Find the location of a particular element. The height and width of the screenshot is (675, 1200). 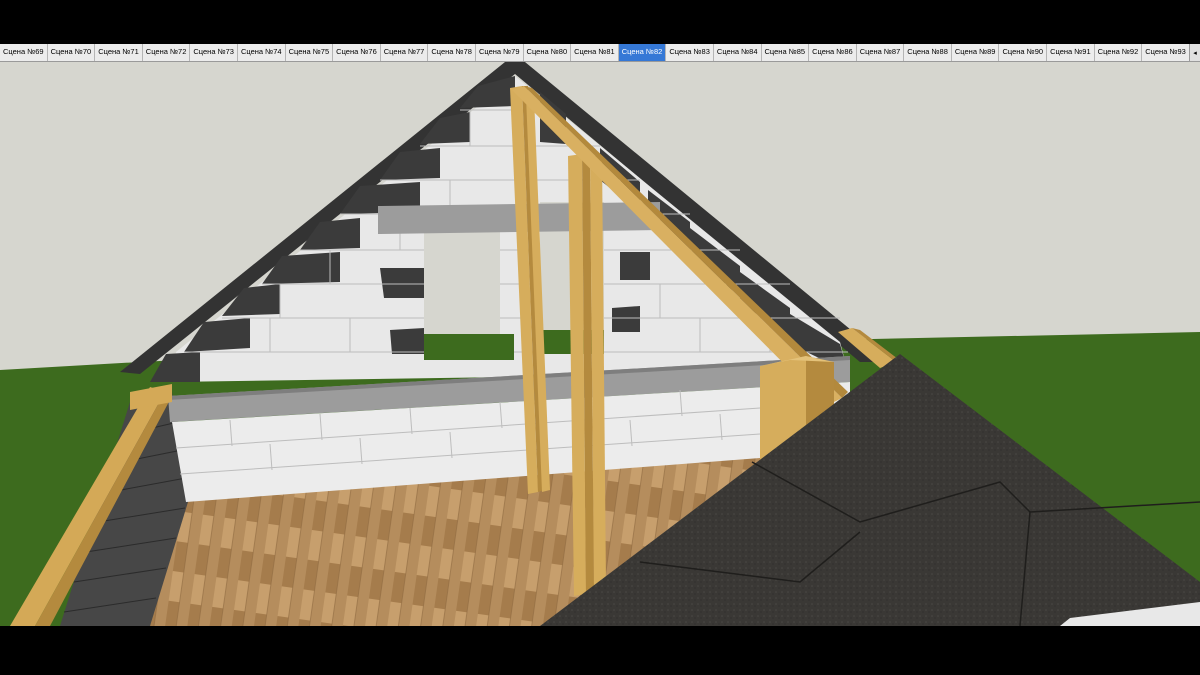

scene-tab: Сцена №85 is located at coordinates (786, 52).